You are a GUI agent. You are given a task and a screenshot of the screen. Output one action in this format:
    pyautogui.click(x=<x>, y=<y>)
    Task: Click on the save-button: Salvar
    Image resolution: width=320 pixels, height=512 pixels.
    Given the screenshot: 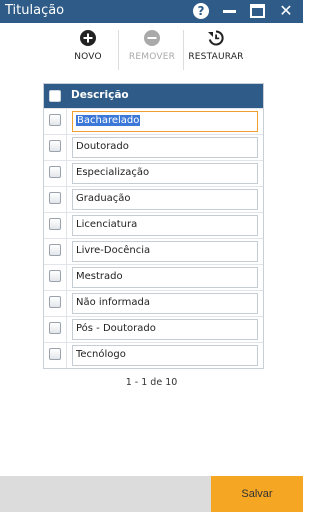 What is the action you would take?
    pyautogui.click(x=257, y=494)
    